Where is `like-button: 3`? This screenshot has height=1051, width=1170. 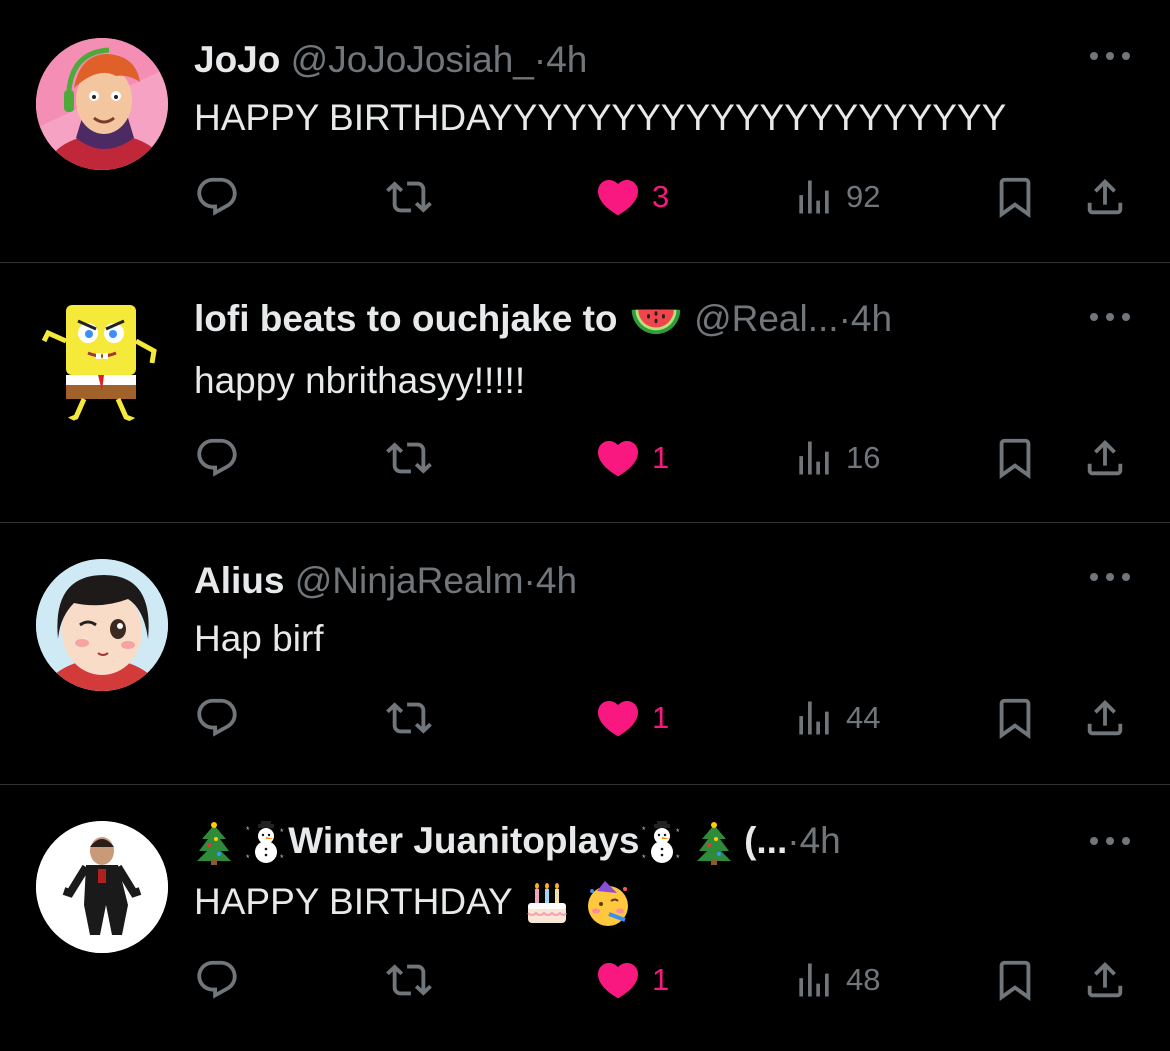 like-button: 3 is located at coordinates (631, 197).